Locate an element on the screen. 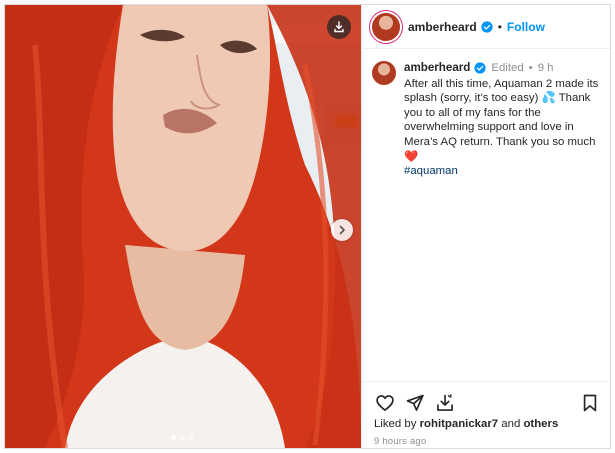 Image resolution: width=615 pixels, height=453 pixels. bookmark-icon is located at coordinates (590, 403).